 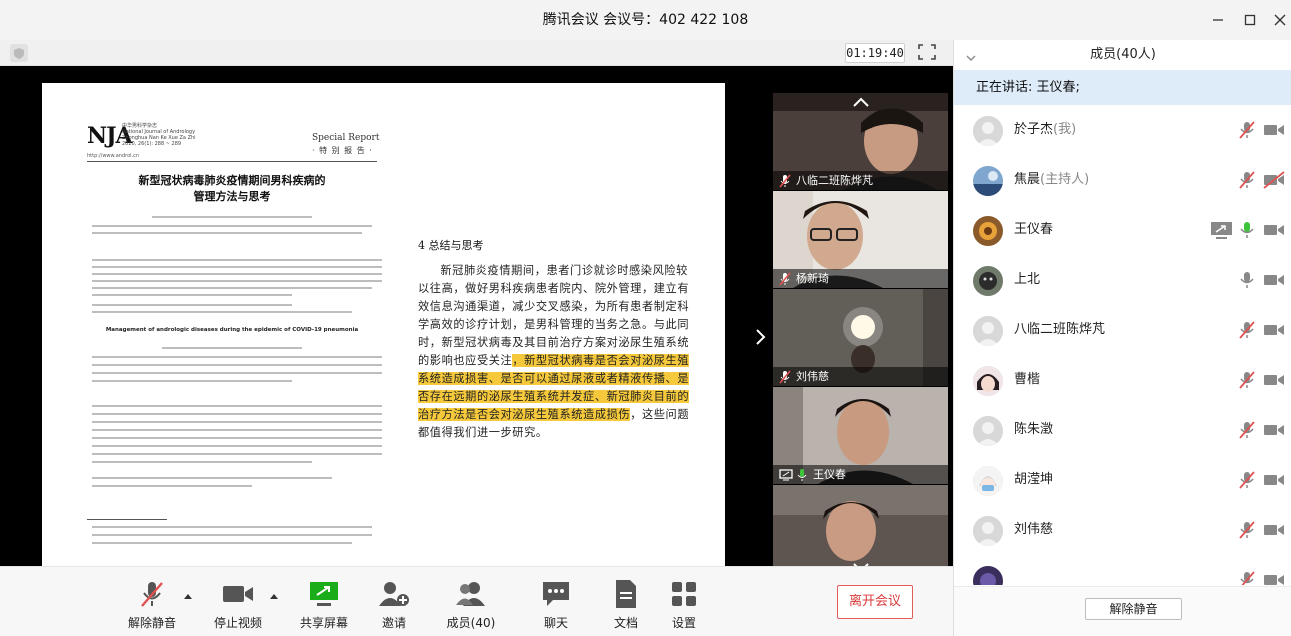 I want to click on participant-row: 上北, so click(x=1122, y=280).